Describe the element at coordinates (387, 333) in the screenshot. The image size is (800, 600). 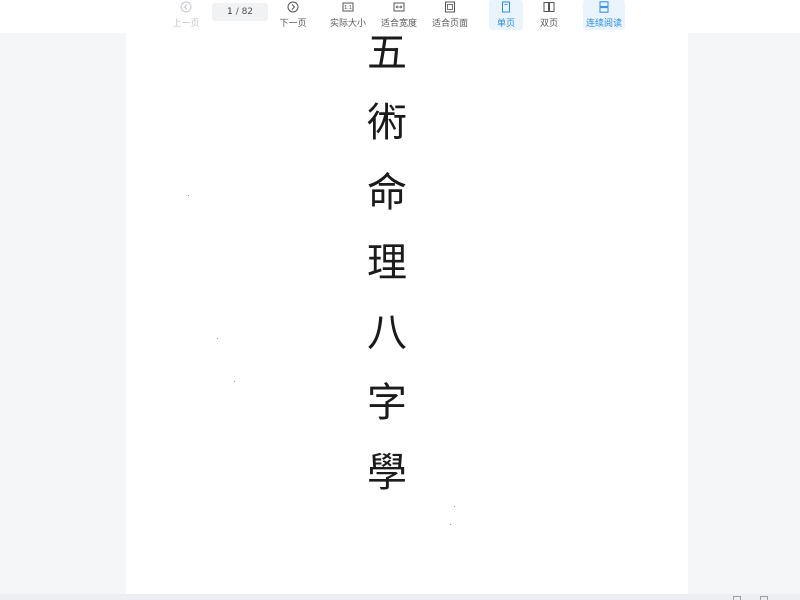
I see `title-char: 八` at that location.